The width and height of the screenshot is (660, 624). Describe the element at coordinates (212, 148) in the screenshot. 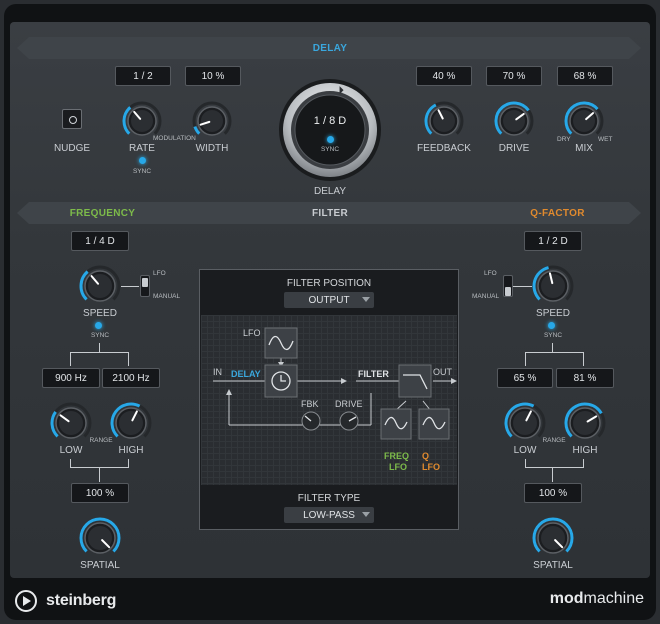

I see `width-label: WIDTH` at that location.